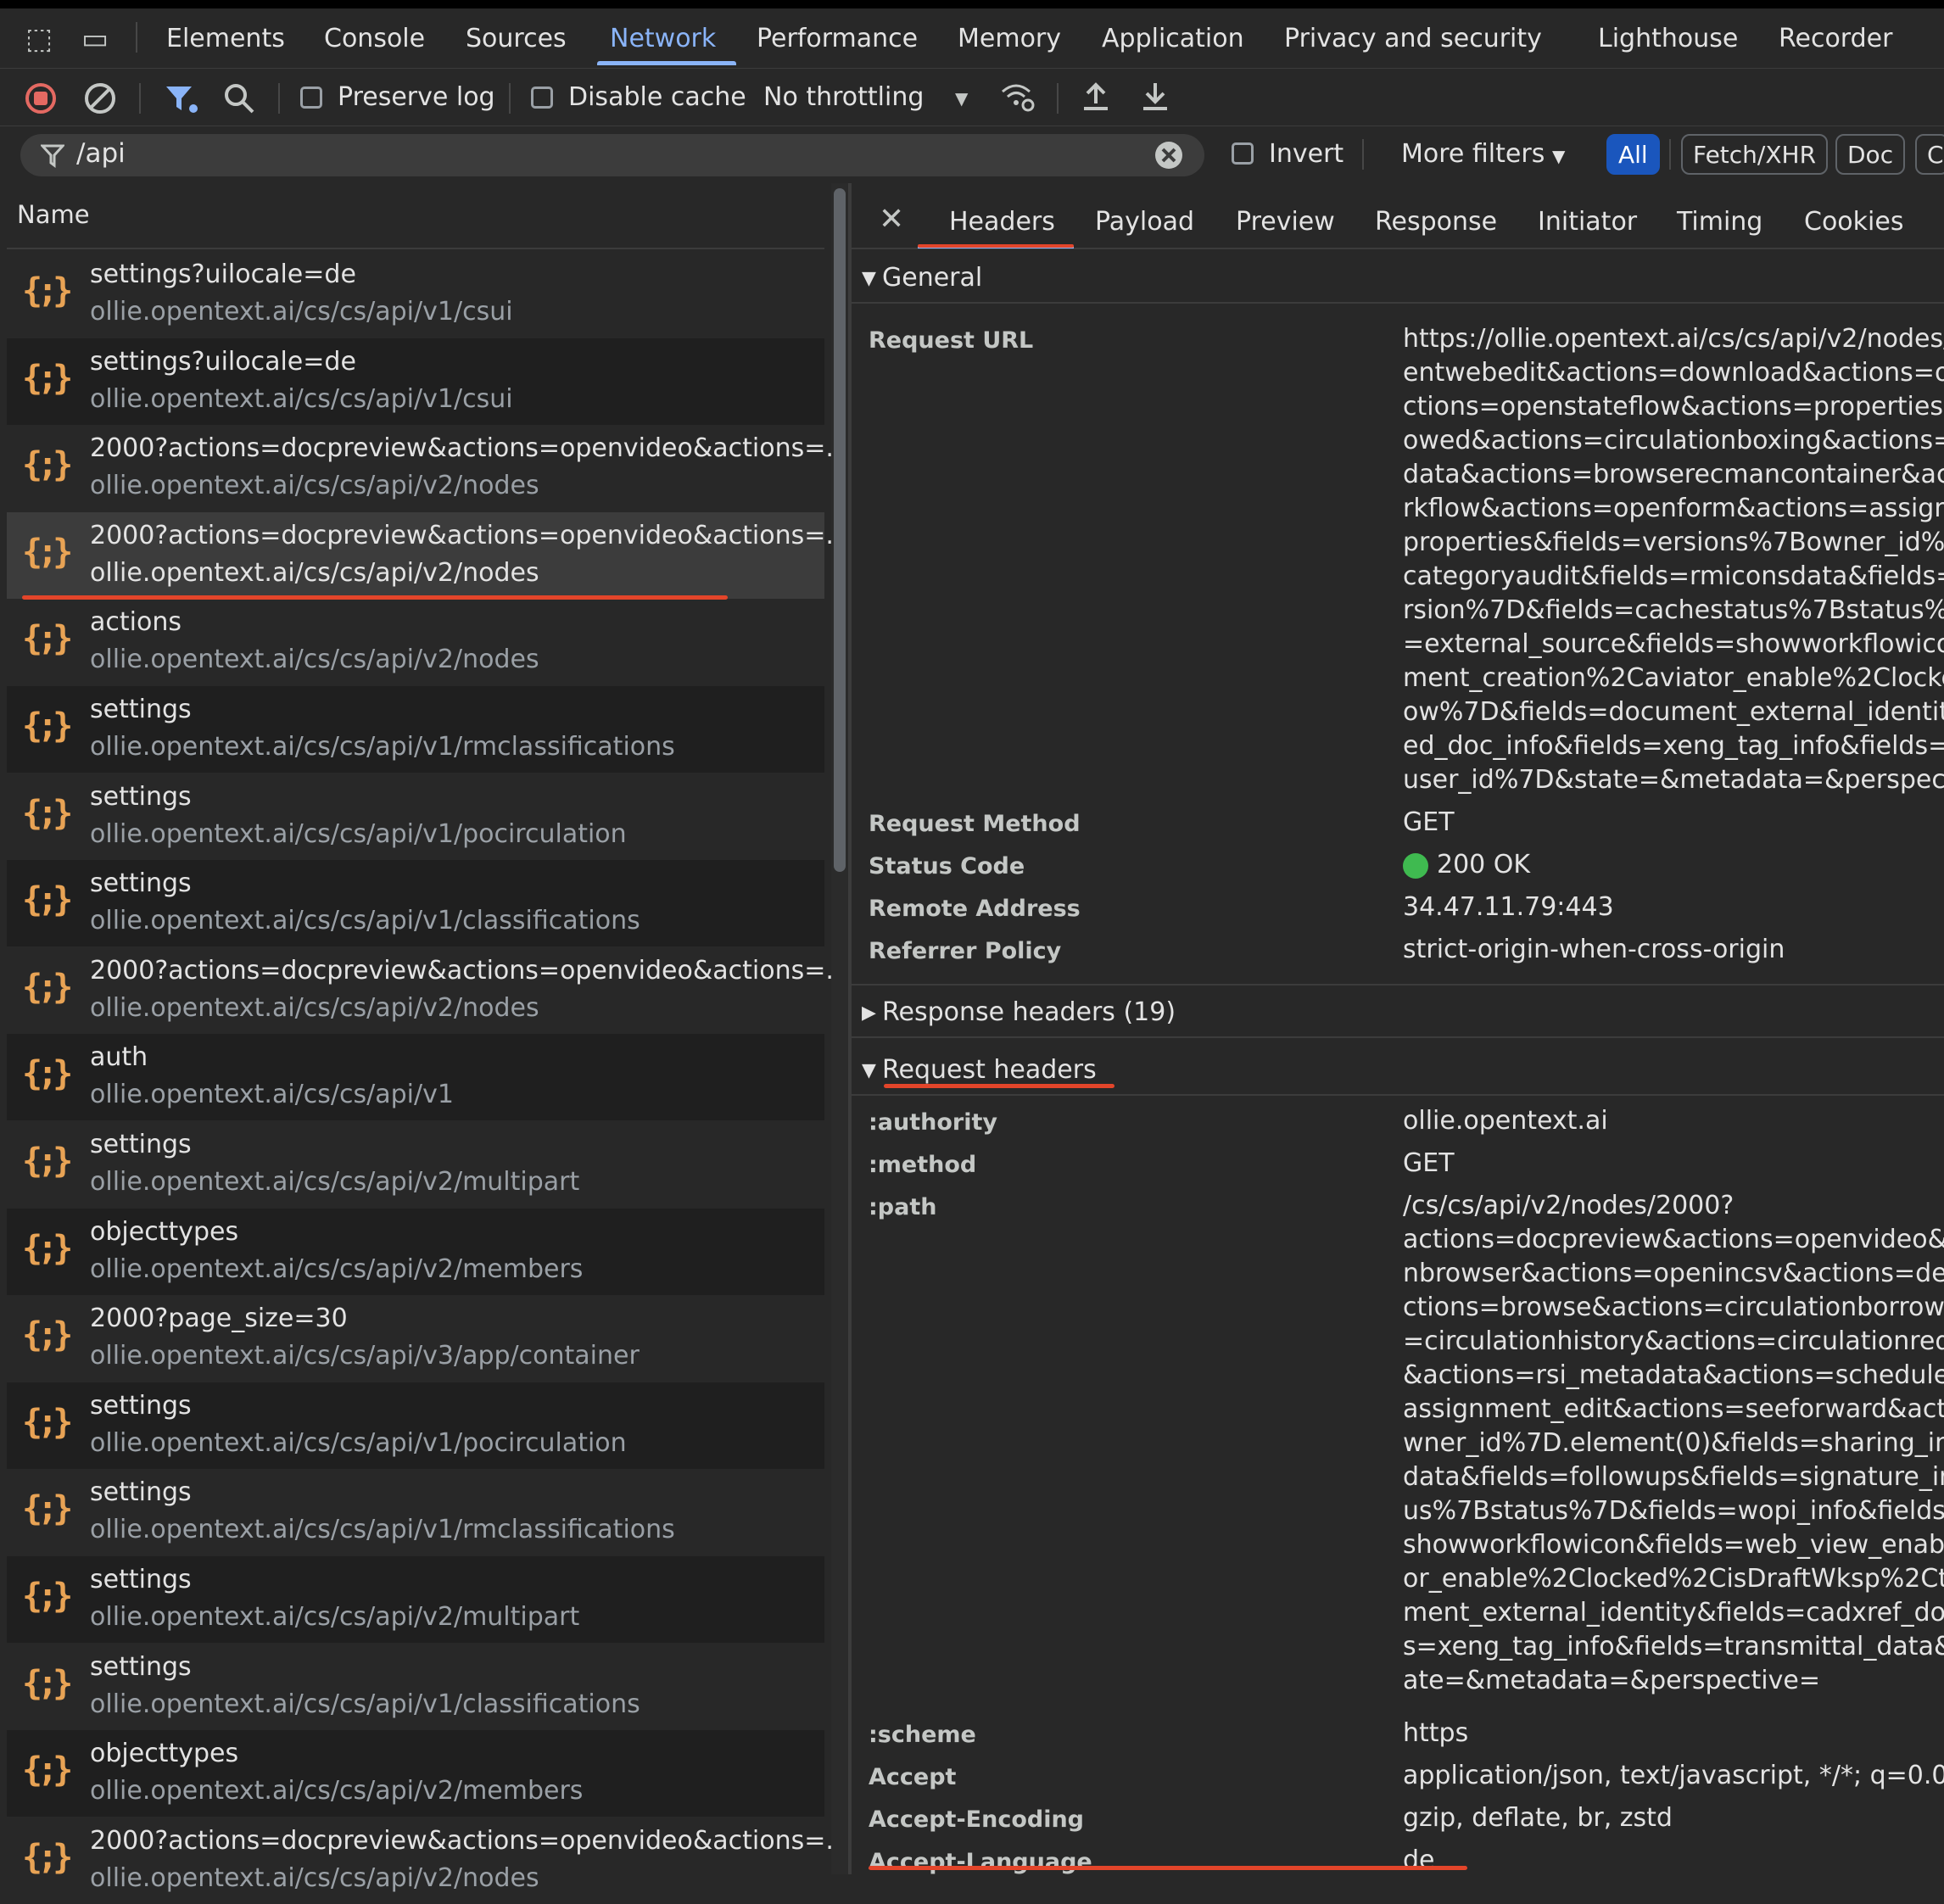  Describe the element at coordinates (314, 1008) in the screenshot. I see `request-path: ollie.opentext.ai/cs/cs/api/v2/nodes` at that location.